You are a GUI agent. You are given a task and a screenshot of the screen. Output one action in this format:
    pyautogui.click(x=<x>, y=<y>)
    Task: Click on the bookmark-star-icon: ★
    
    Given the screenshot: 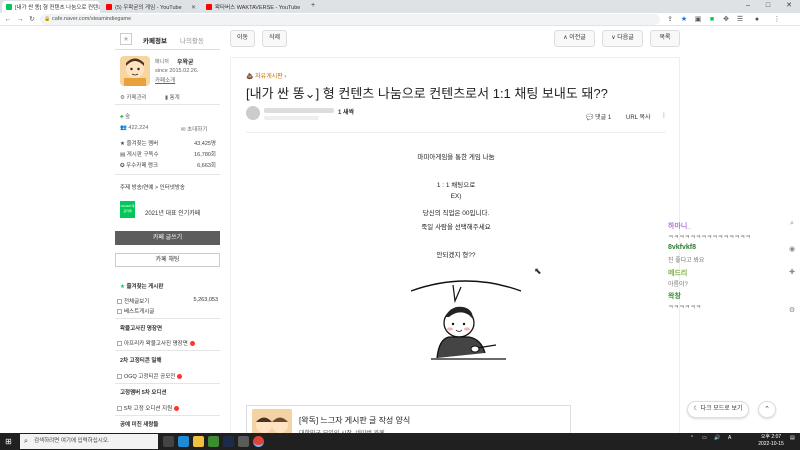 What is the action you would take?
    pyautogui.click(x=684, y=19)
    